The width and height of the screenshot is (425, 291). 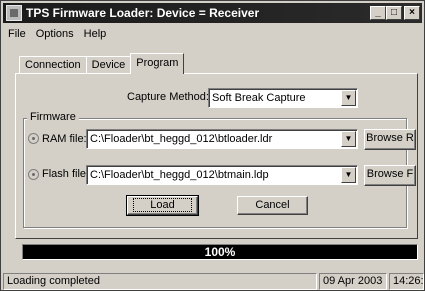 I want to click on capture-method-value: Soft Break Capture, so click(x=259, y=98).